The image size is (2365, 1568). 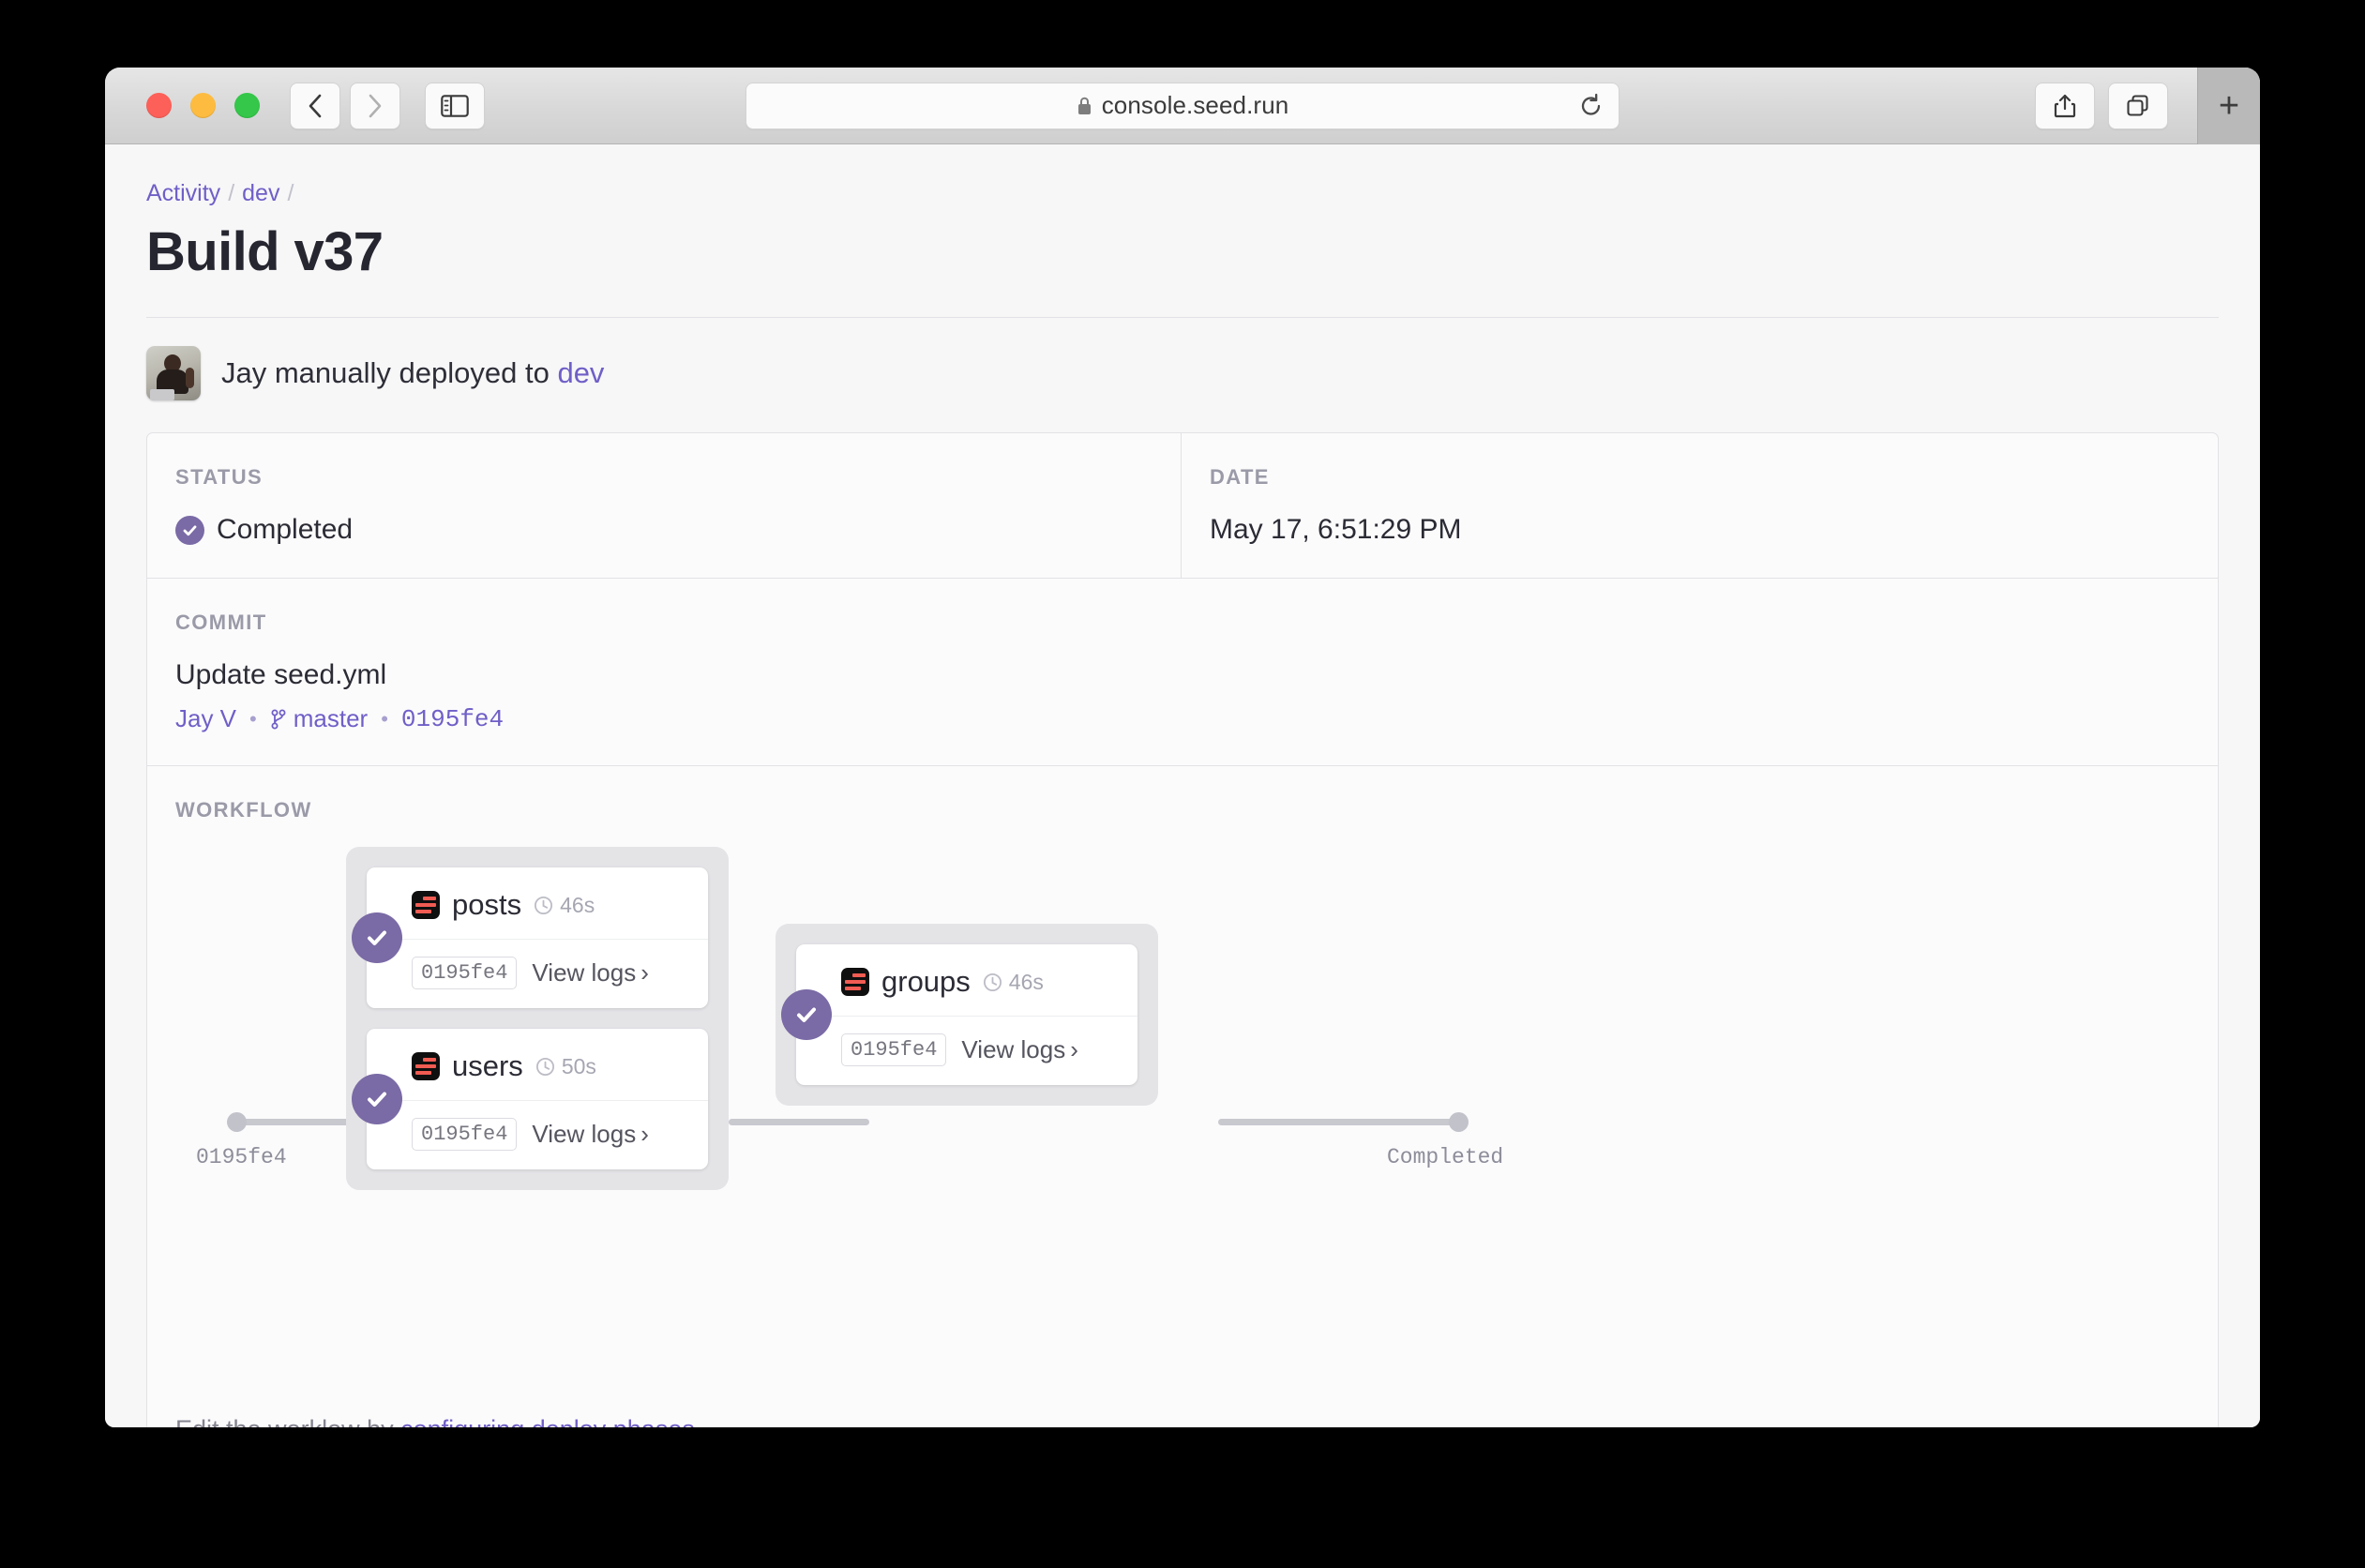 What do you see at coordinates (799, 1122) in the screenshot?
I see `workflow-track-mid` at bounding box center [799, 1122].